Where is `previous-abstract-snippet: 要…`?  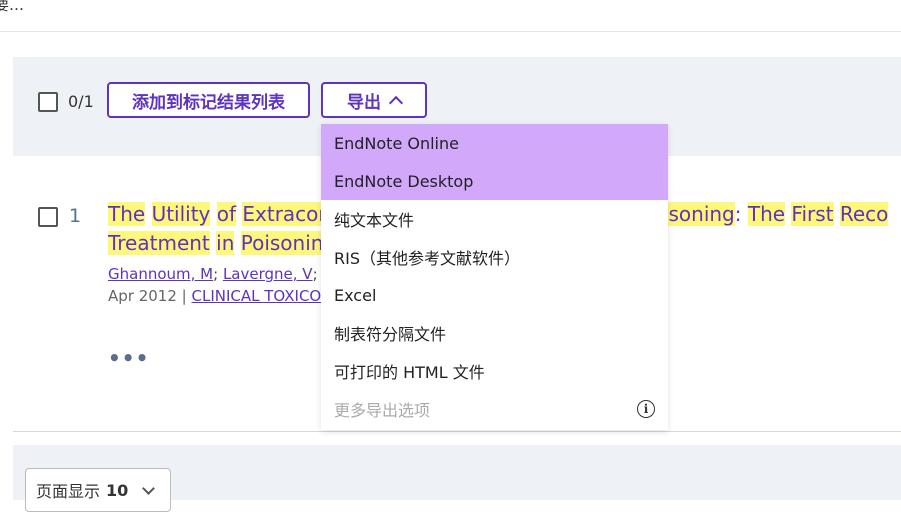 previous-abstract-snippet: 要… is located at coordinates (12, 7).